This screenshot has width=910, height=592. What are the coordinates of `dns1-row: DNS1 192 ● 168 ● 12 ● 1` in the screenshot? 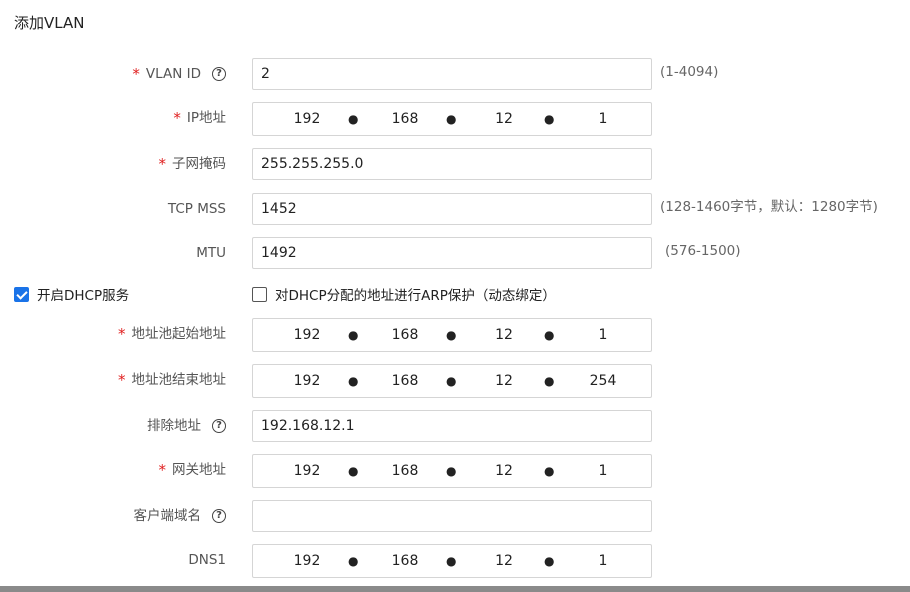 It's located at (455, 561).